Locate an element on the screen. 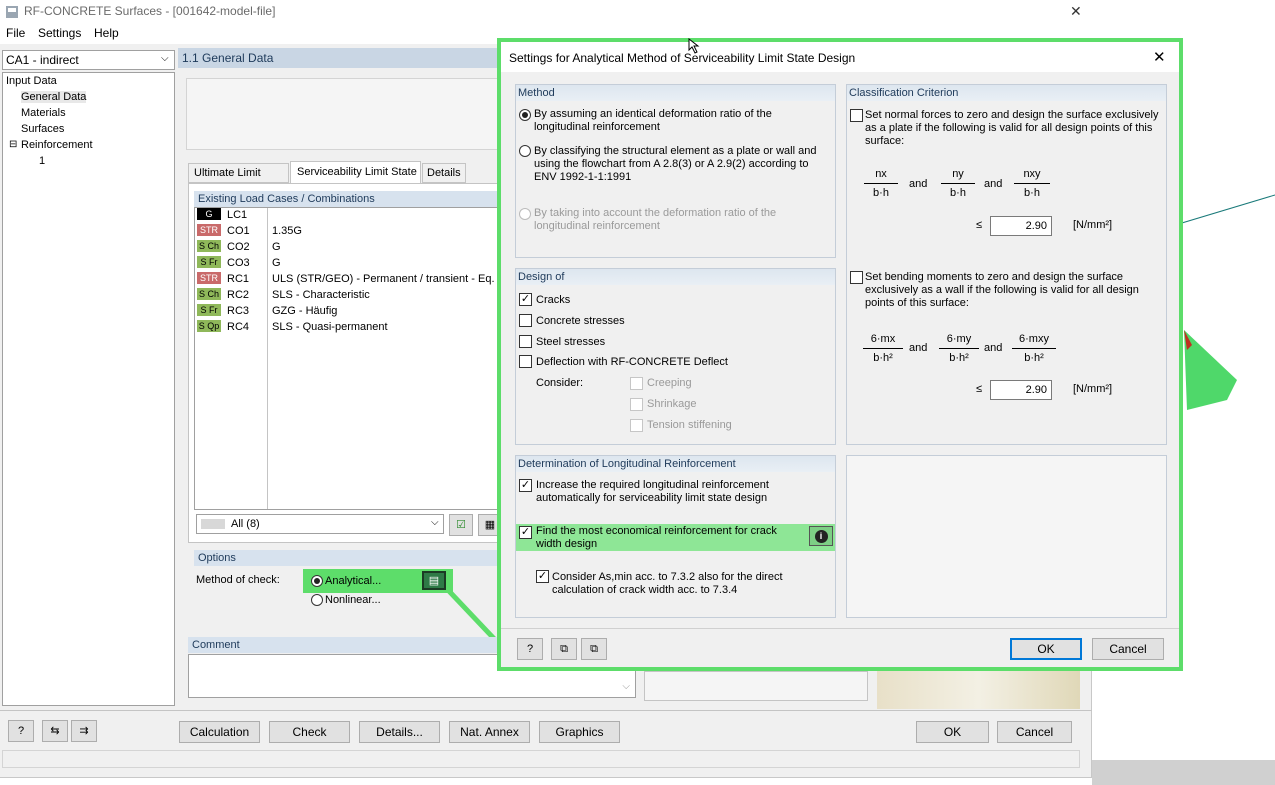  fraction-nx: nx b·h is located at coordinates (881, 183).